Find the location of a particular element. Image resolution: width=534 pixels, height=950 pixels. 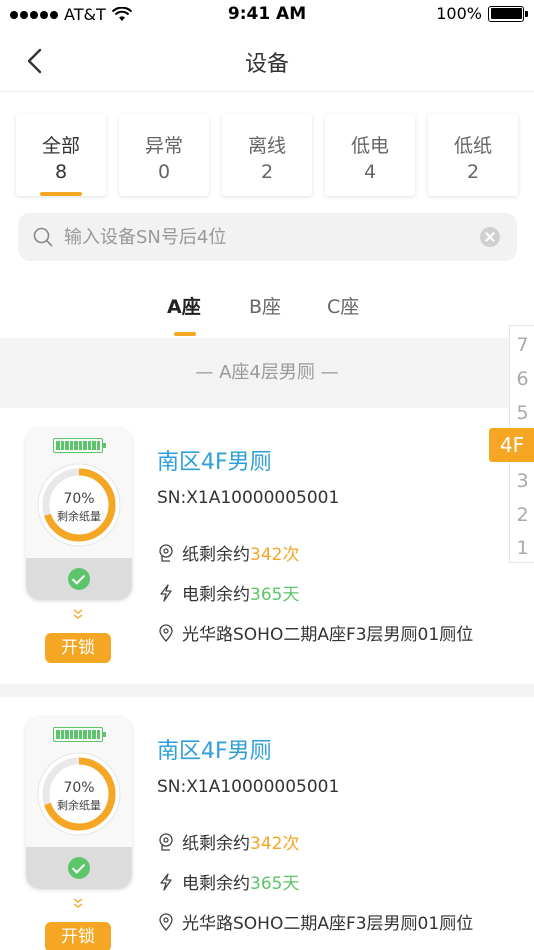

navbar: 设备 is located at coordinates (267, 61).